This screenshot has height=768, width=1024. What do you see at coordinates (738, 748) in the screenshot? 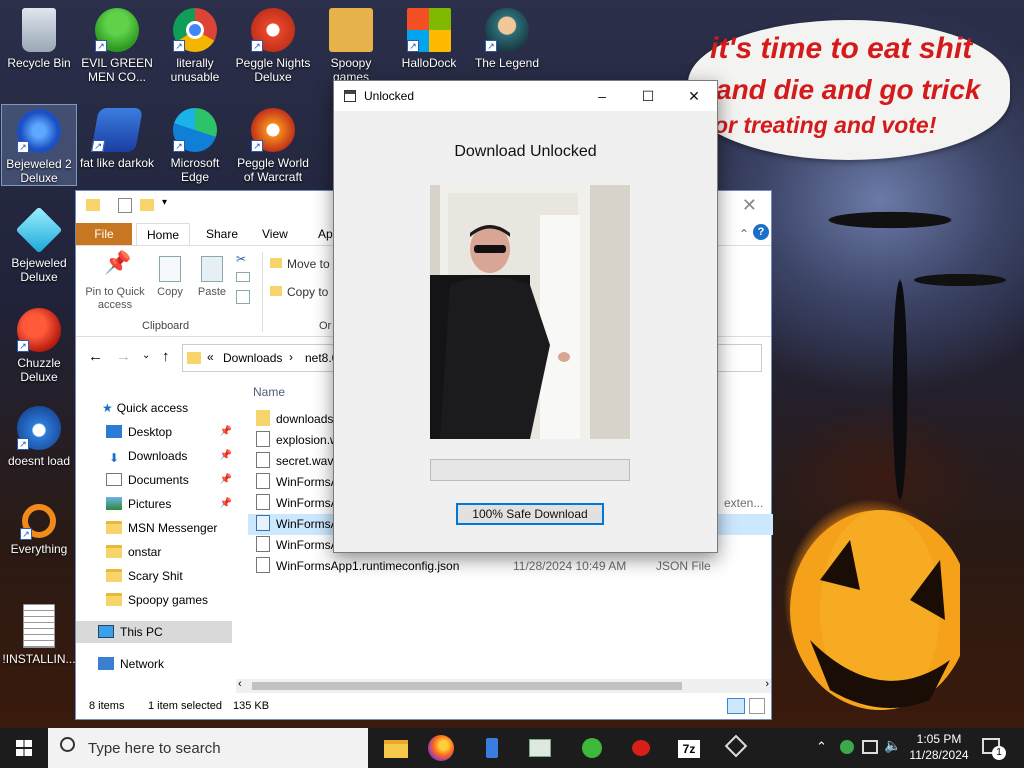
I see `multi-window-taskbar-icon` at bounding box center [738, 748].